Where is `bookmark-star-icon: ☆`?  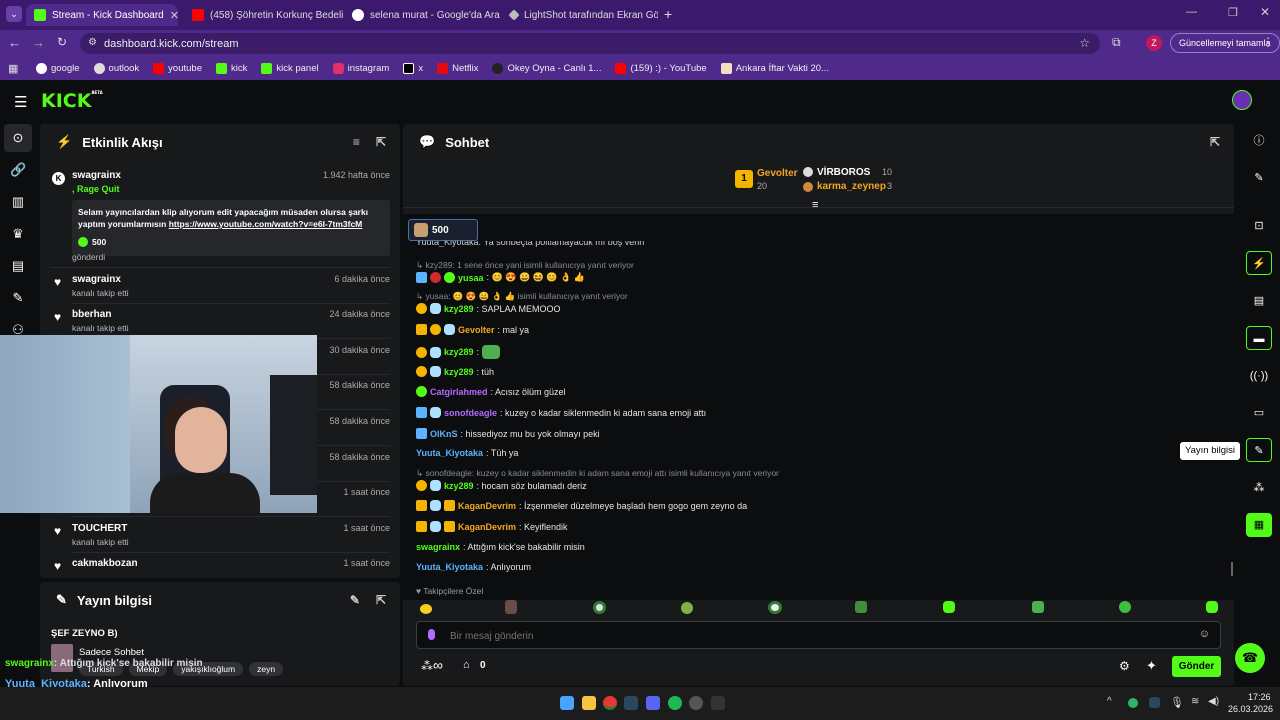 bookmark-star-icon: ☆ is located at coordinates (1084, 43).